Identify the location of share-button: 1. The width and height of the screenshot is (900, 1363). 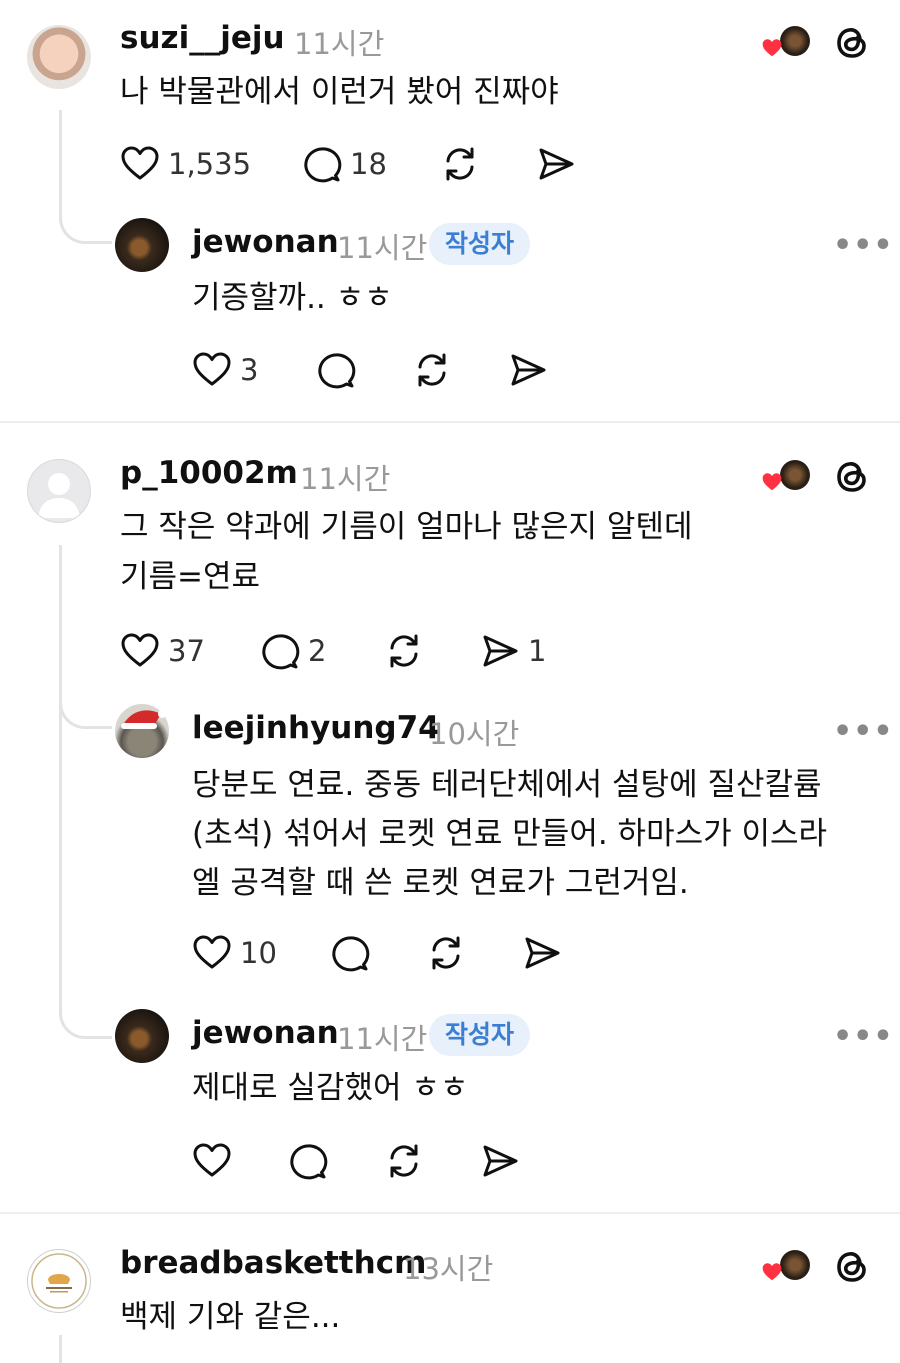
(513, 651).